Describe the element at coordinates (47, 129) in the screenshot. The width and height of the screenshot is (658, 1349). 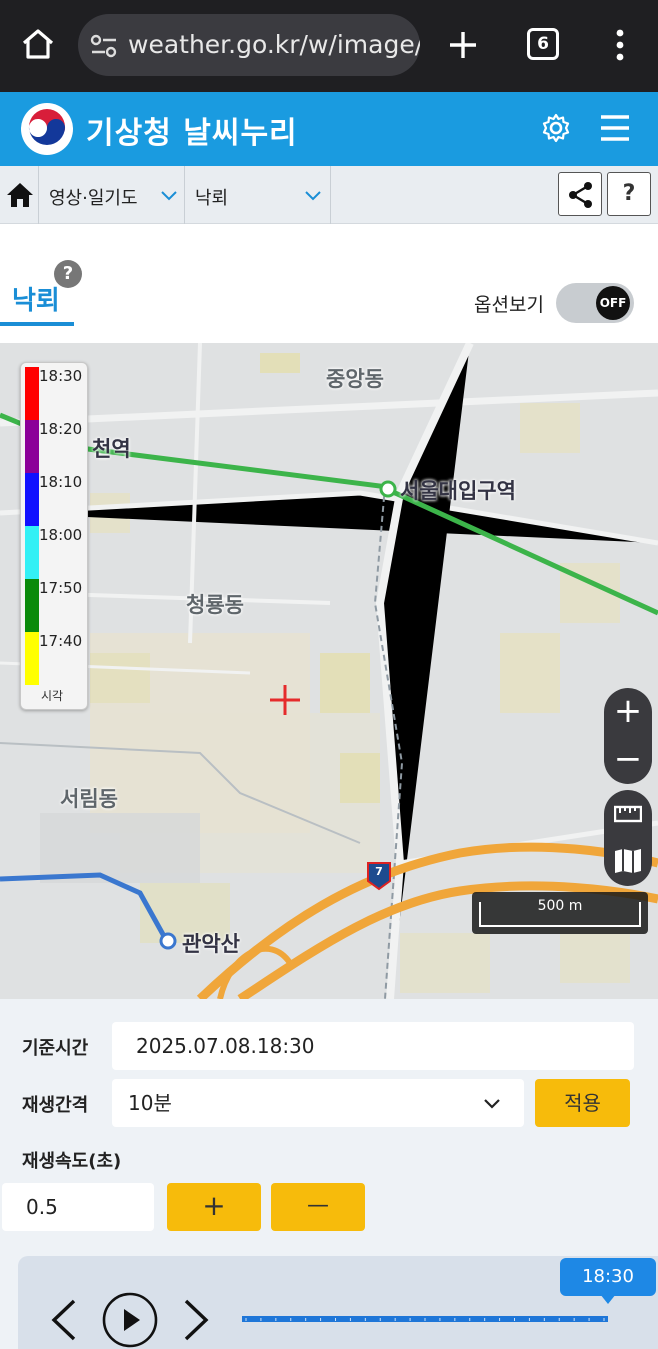
I see `kma-emblem` at that location.